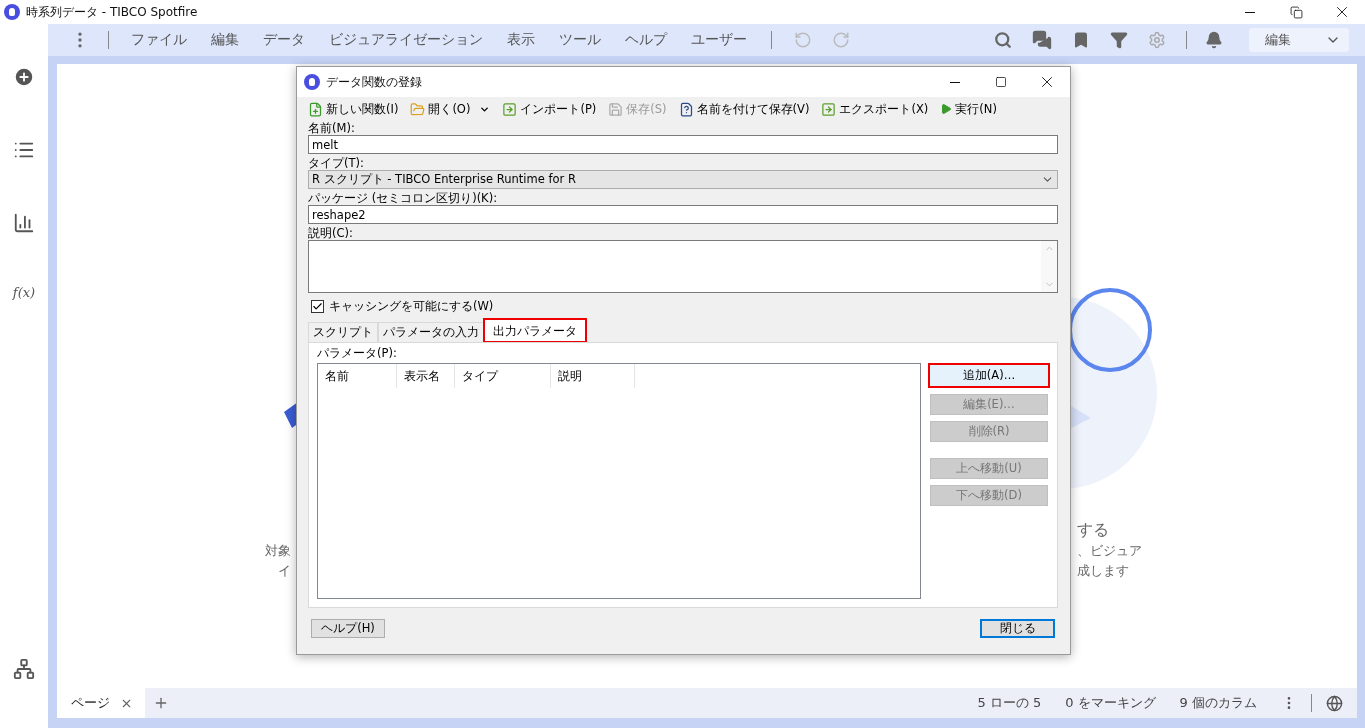  I want to click on status-text: 0 をマーキング, so click(1110, 703).